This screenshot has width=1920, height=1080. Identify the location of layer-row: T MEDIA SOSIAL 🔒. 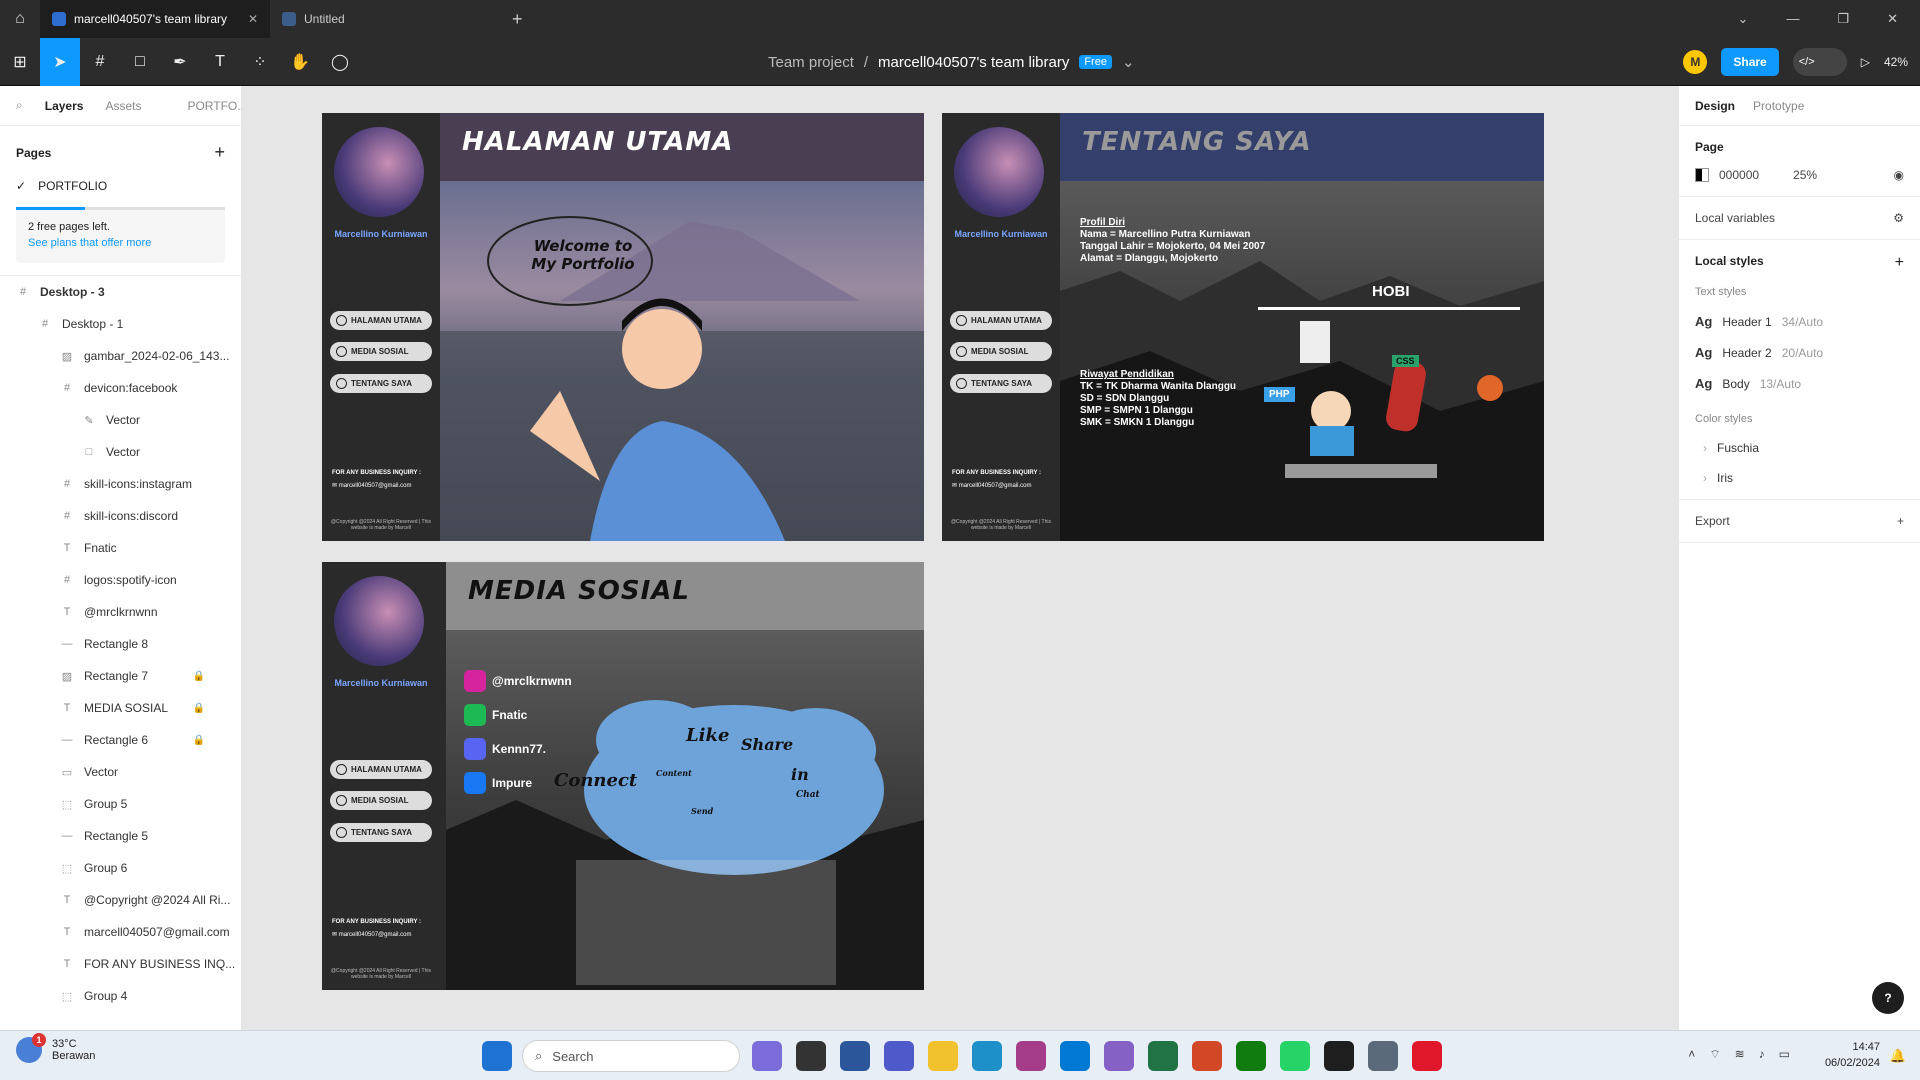
(120, 708).